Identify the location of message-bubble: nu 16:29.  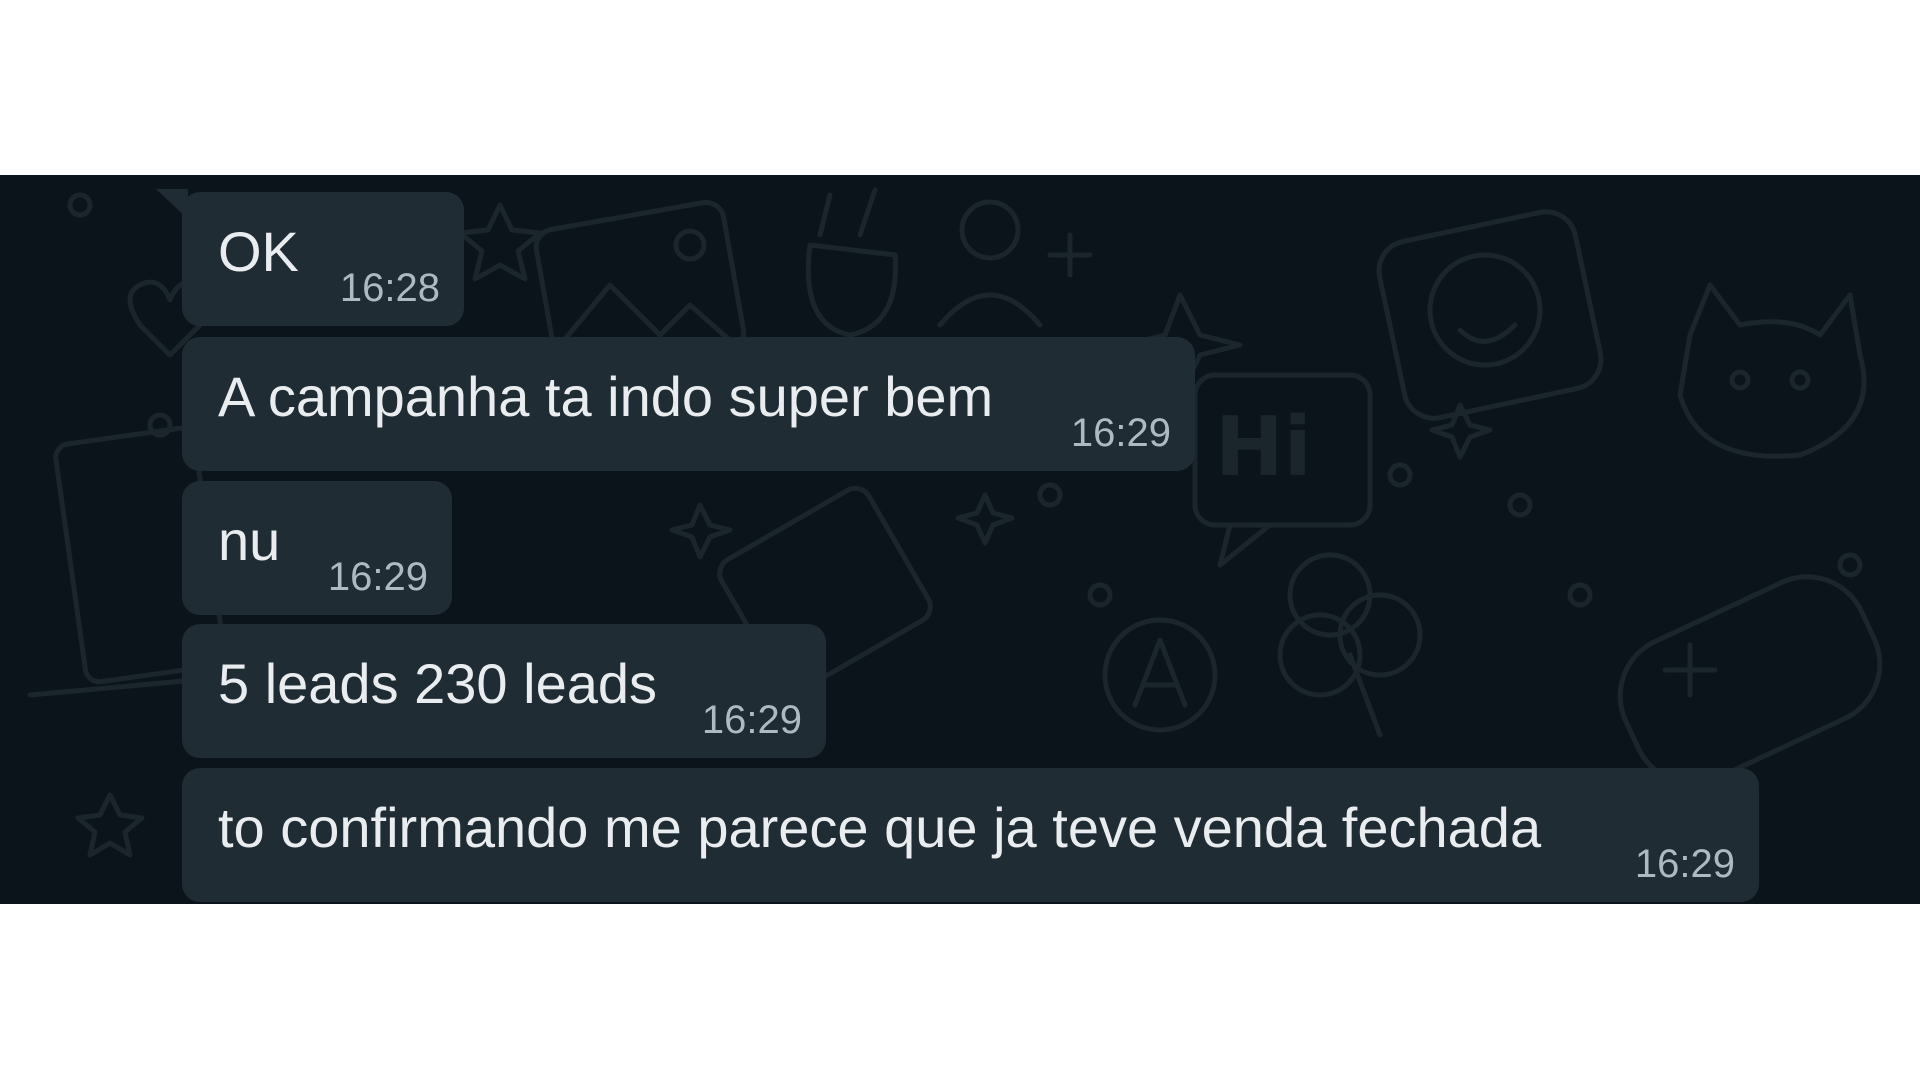
(317, 548).